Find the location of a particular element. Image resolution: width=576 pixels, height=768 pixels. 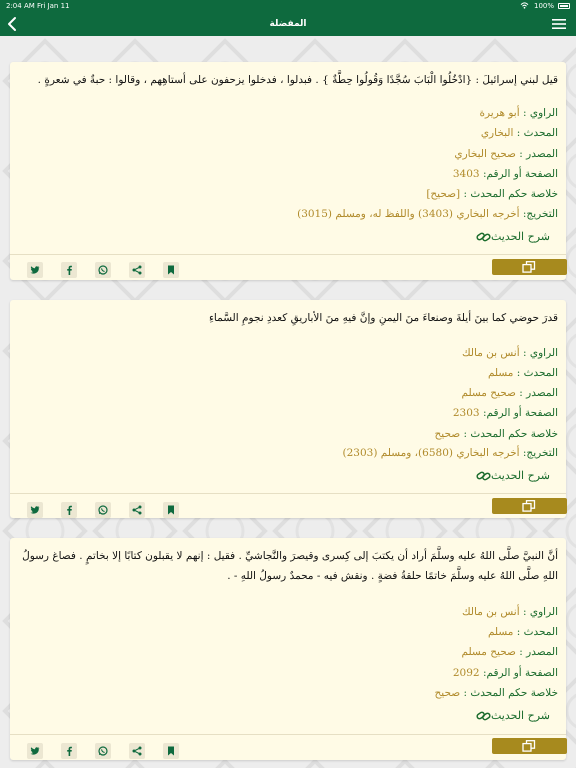

page-value: 2303 is located at coordinates (466, 413).